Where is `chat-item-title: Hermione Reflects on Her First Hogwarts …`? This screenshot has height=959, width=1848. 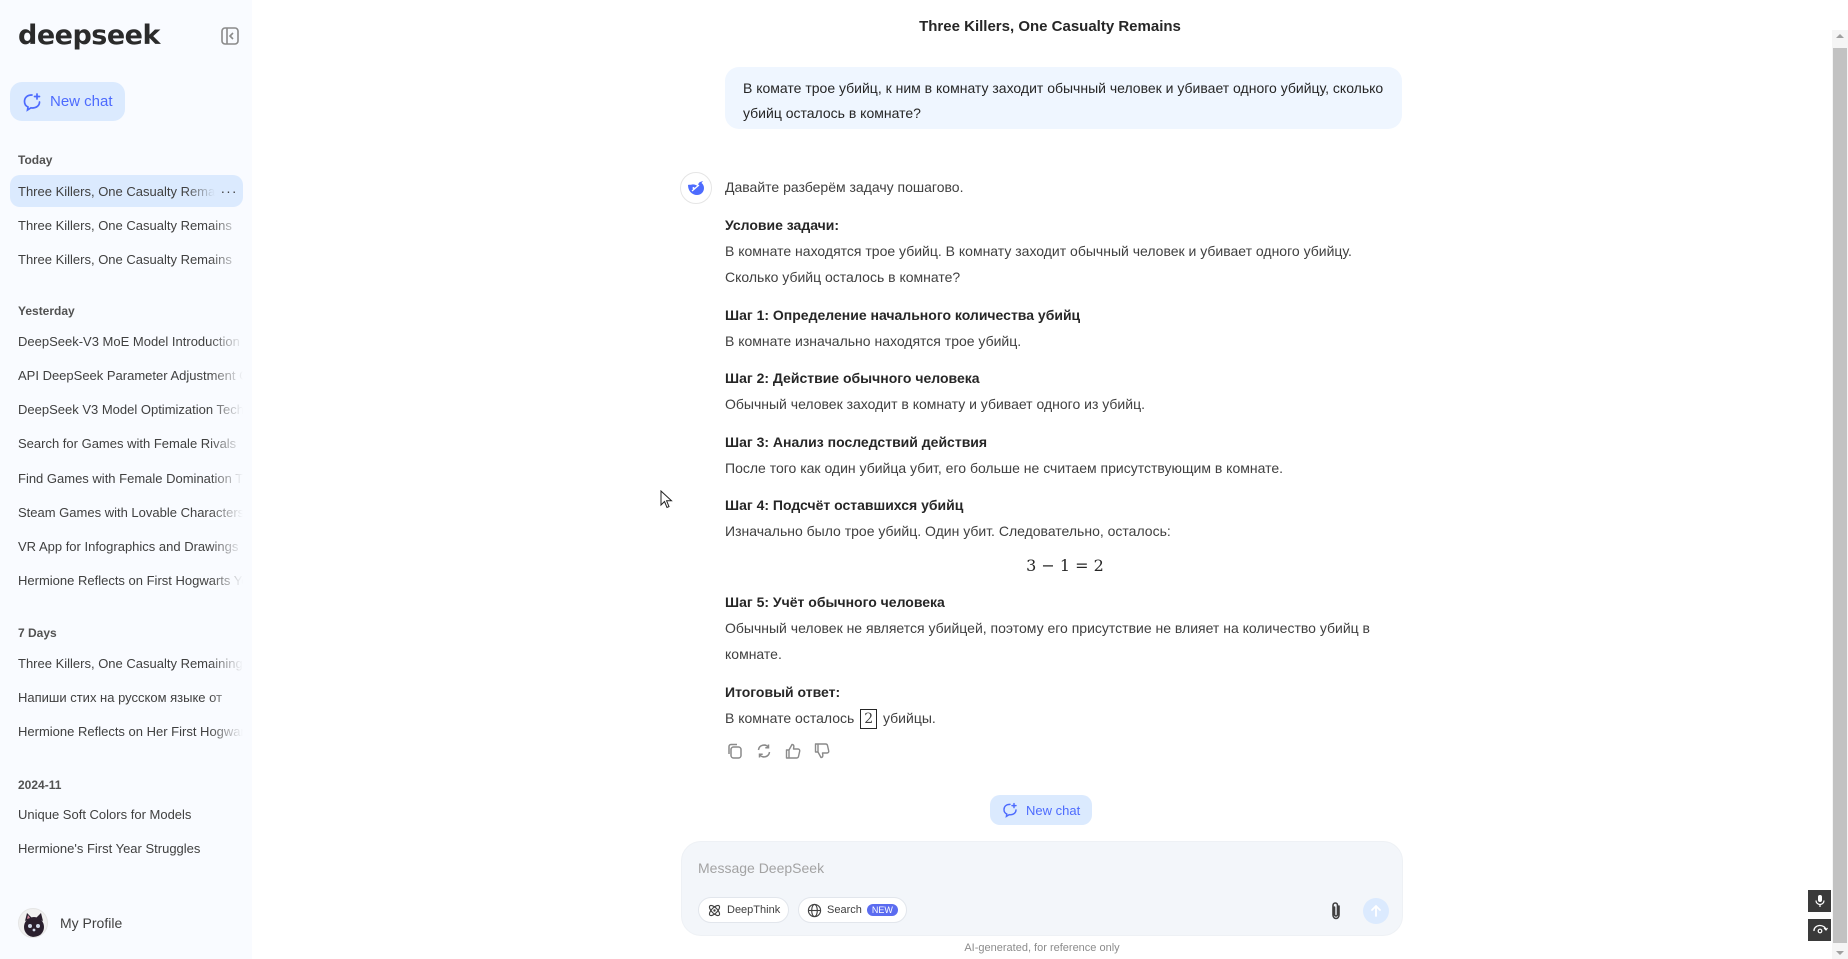 chat-item-title: Hermione Reflects on Her First Hogwarts … is located at coordinates (130, 731).